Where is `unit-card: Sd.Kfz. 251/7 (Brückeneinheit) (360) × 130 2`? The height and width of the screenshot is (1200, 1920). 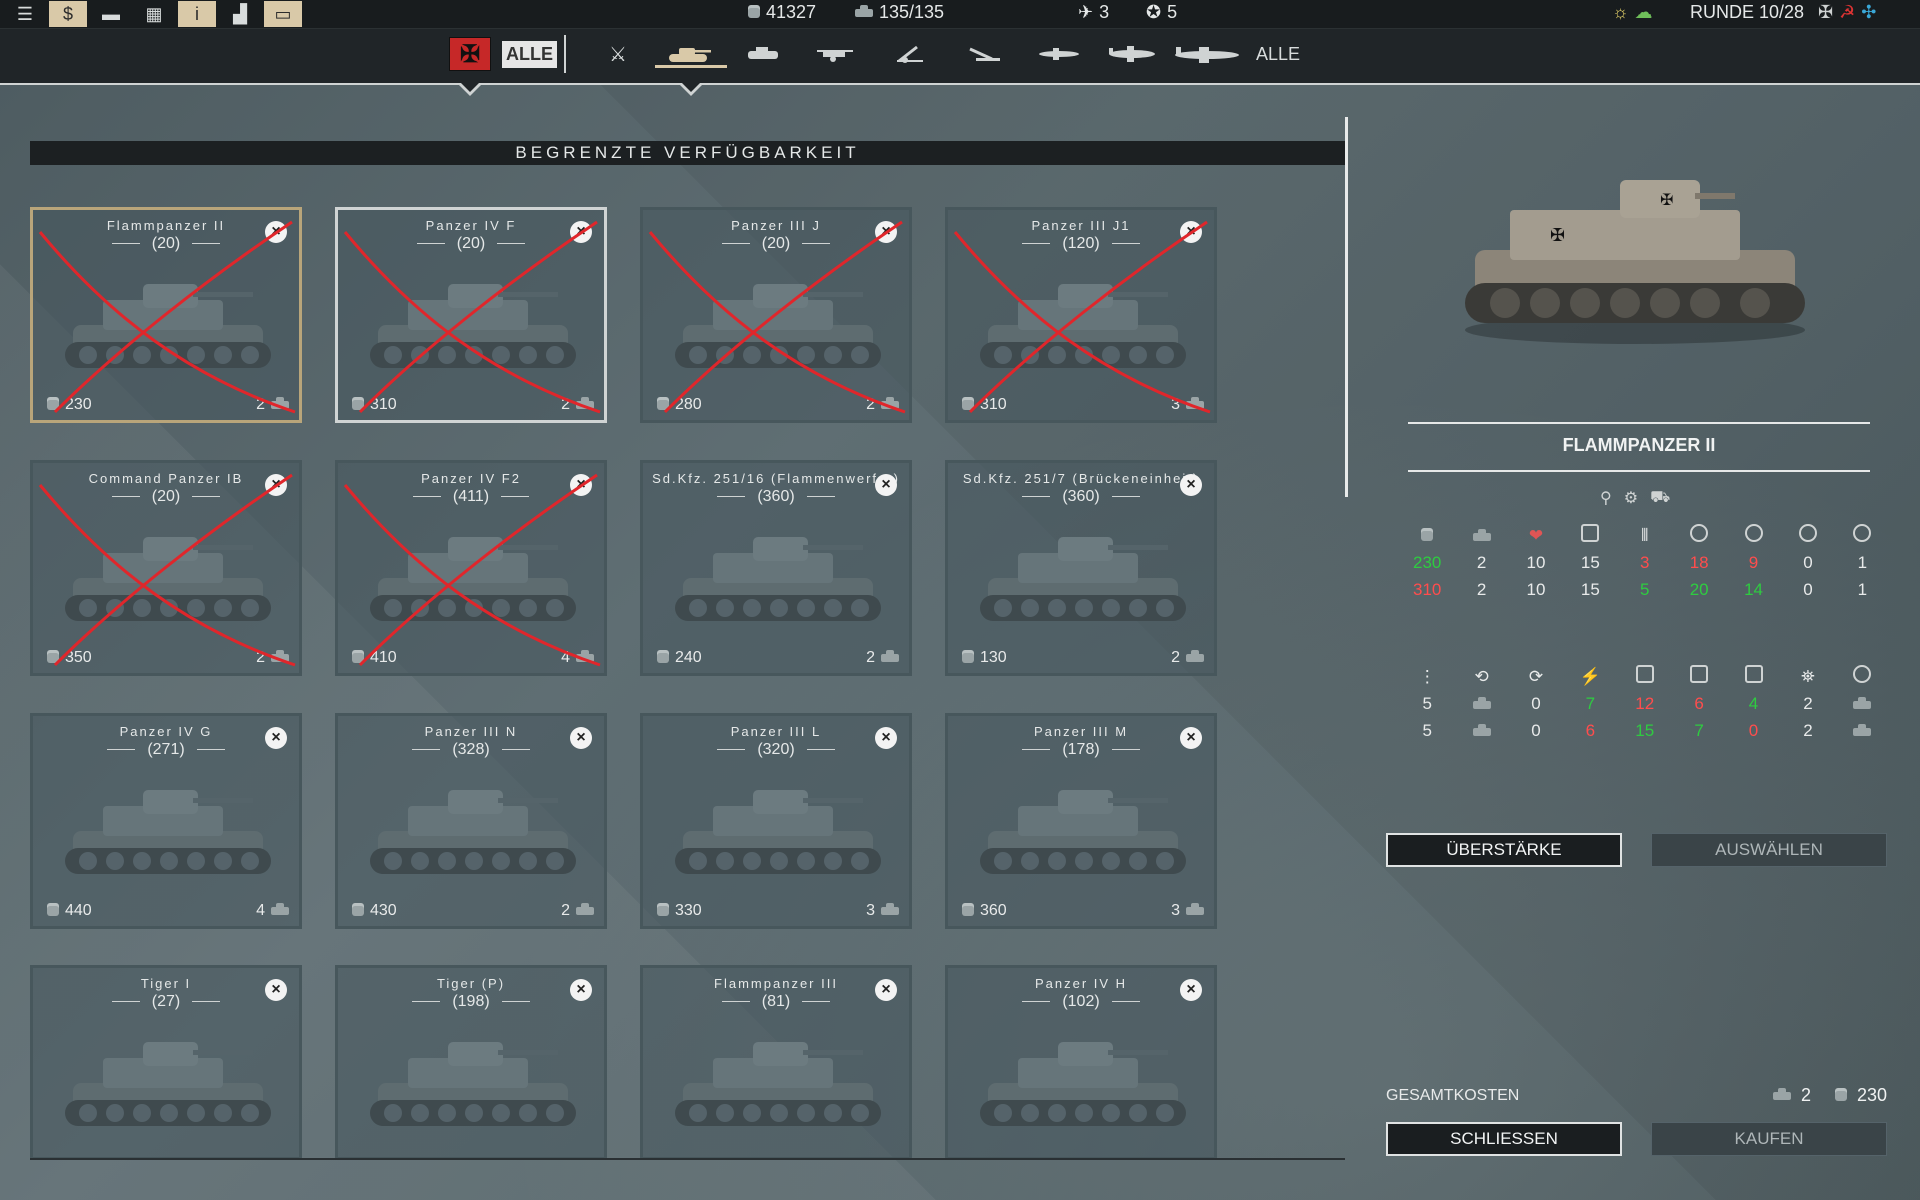 unit-card: Sd.Kfz. 251/7 (Brückeneinheit) (360) × 130 2 is located at coordinates (1081, 568).